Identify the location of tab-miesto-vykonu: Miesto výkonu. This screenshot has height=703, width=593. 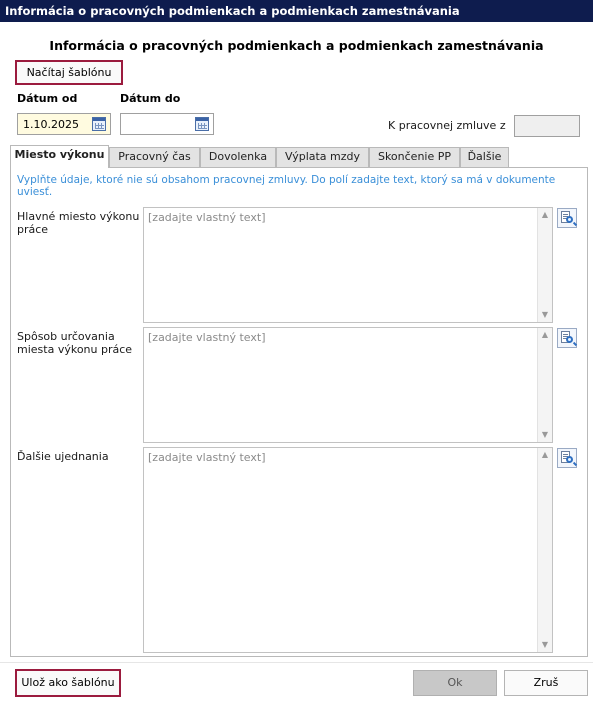
(59, 156).